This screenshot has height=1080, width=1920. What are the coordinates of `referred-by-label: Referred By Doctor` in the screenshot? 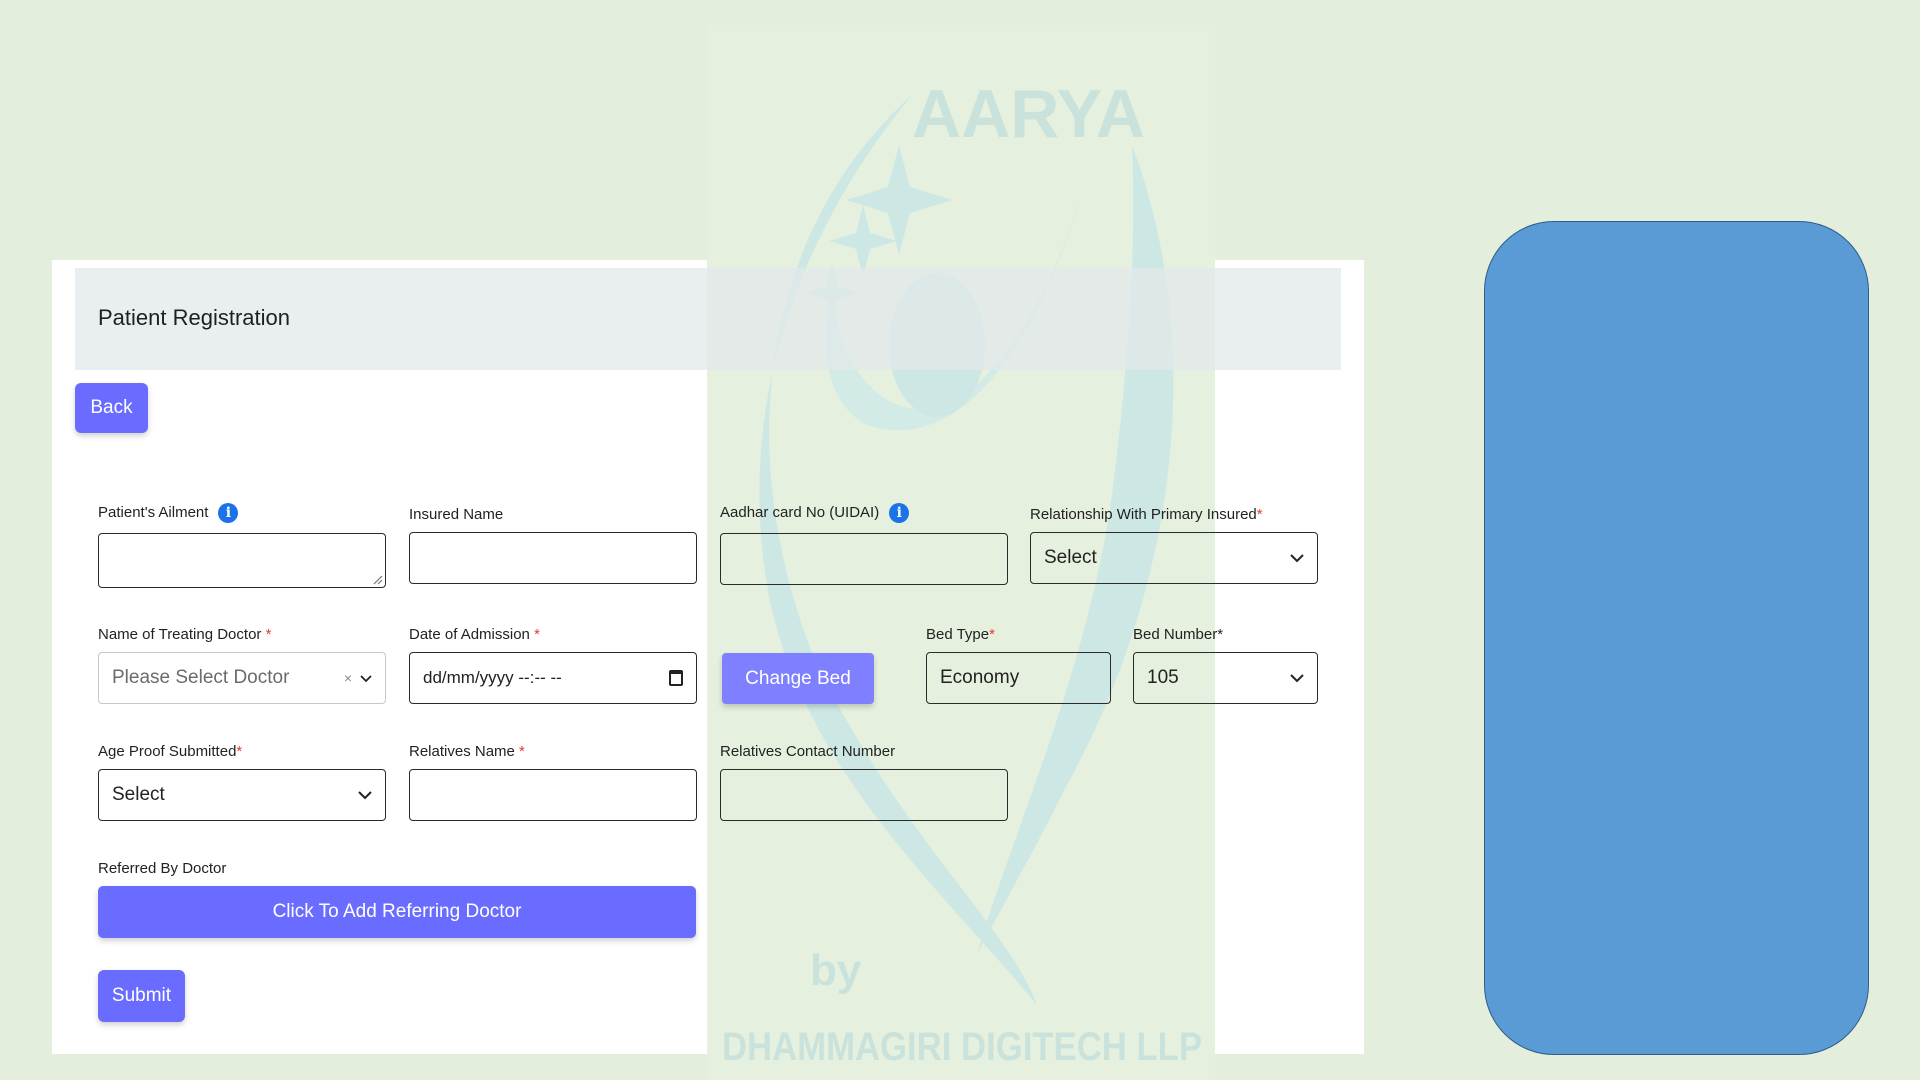 It's located at (162, 868).